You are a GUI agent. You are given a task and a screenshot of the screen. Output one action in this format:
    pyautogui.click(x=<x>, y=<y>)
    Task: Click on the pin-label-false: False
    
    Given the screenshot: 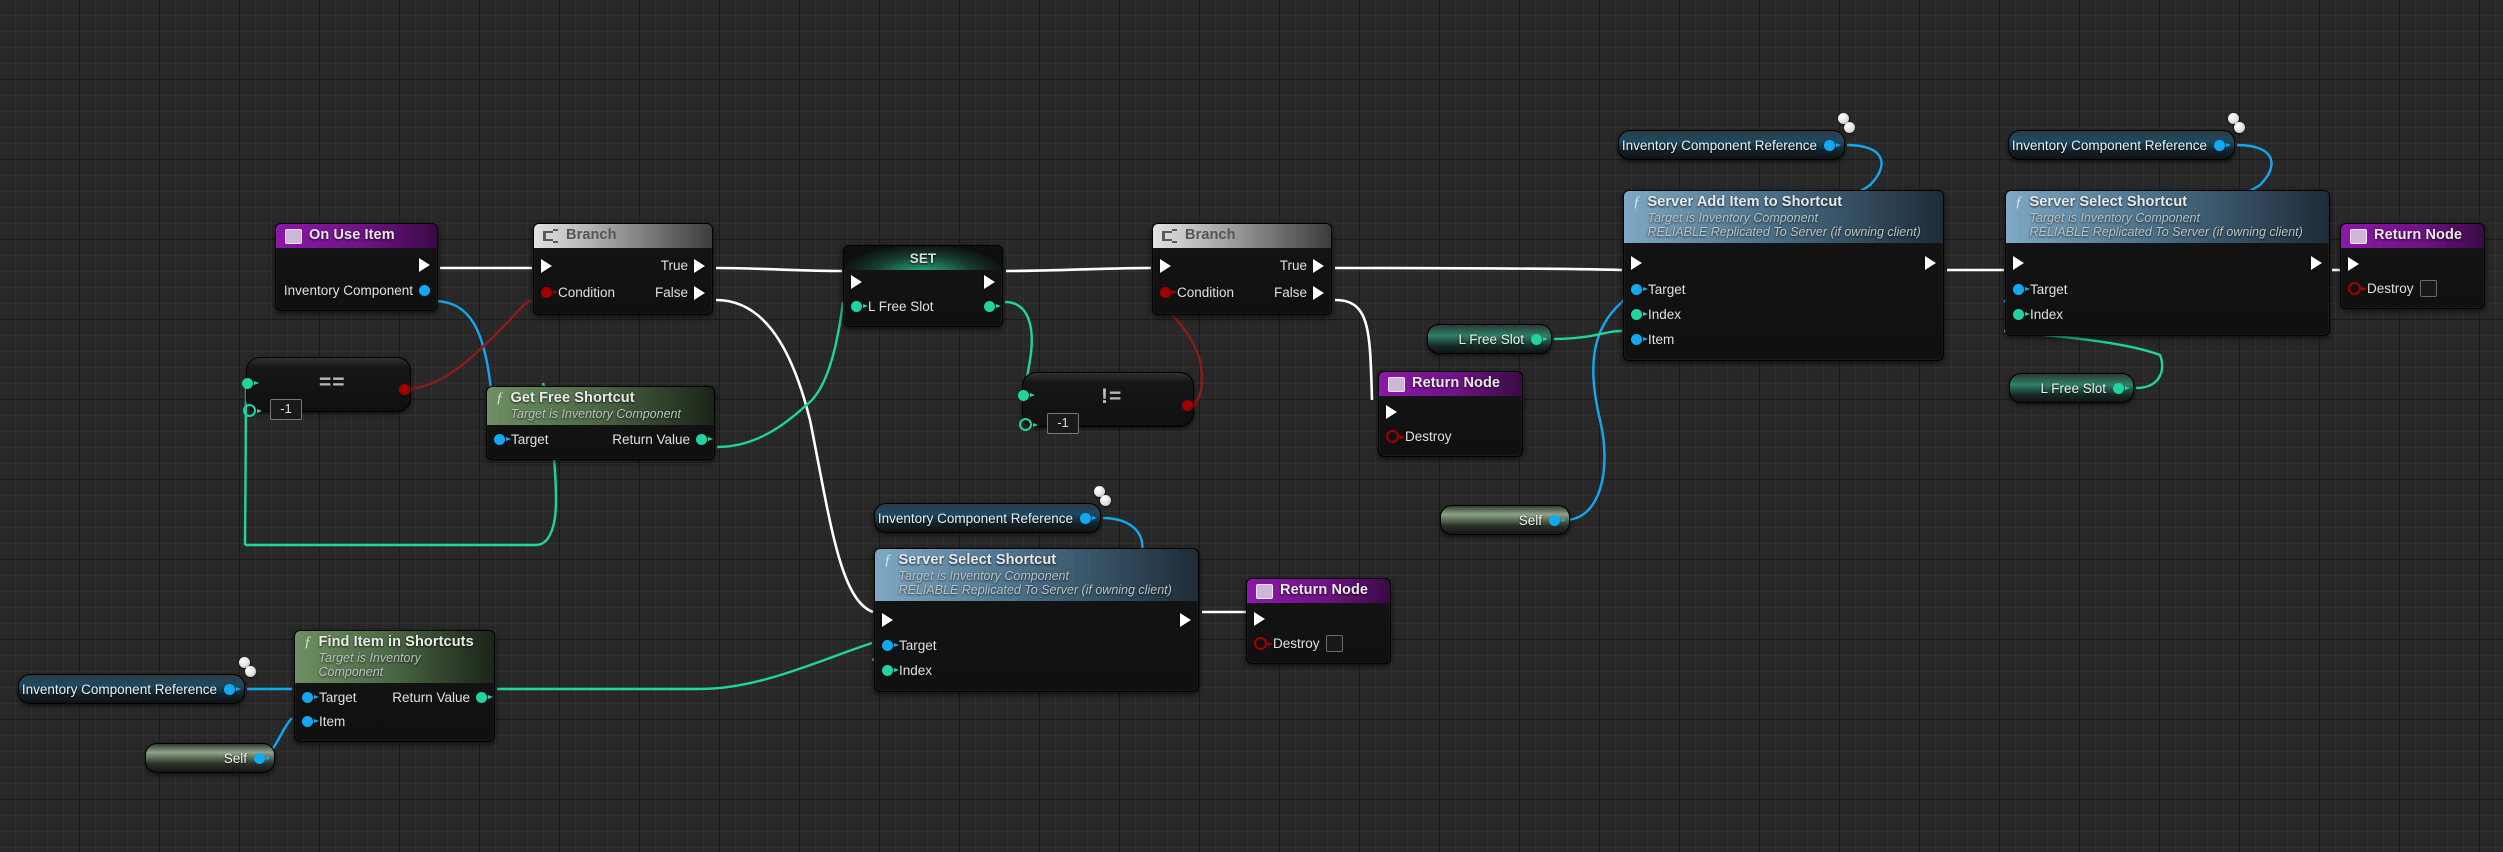 What is the action you would take?
    pyautogui.click(x=1290, y=292)
    